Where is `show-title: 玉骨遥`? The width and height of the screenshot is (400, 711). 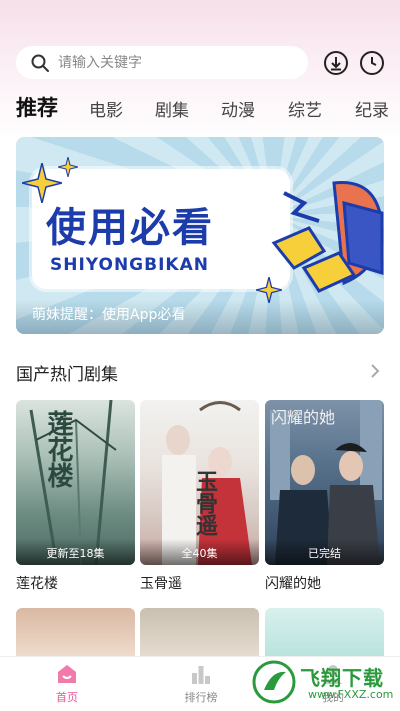
show-title: 玉骨遥 is located at coordinates (199, 583).